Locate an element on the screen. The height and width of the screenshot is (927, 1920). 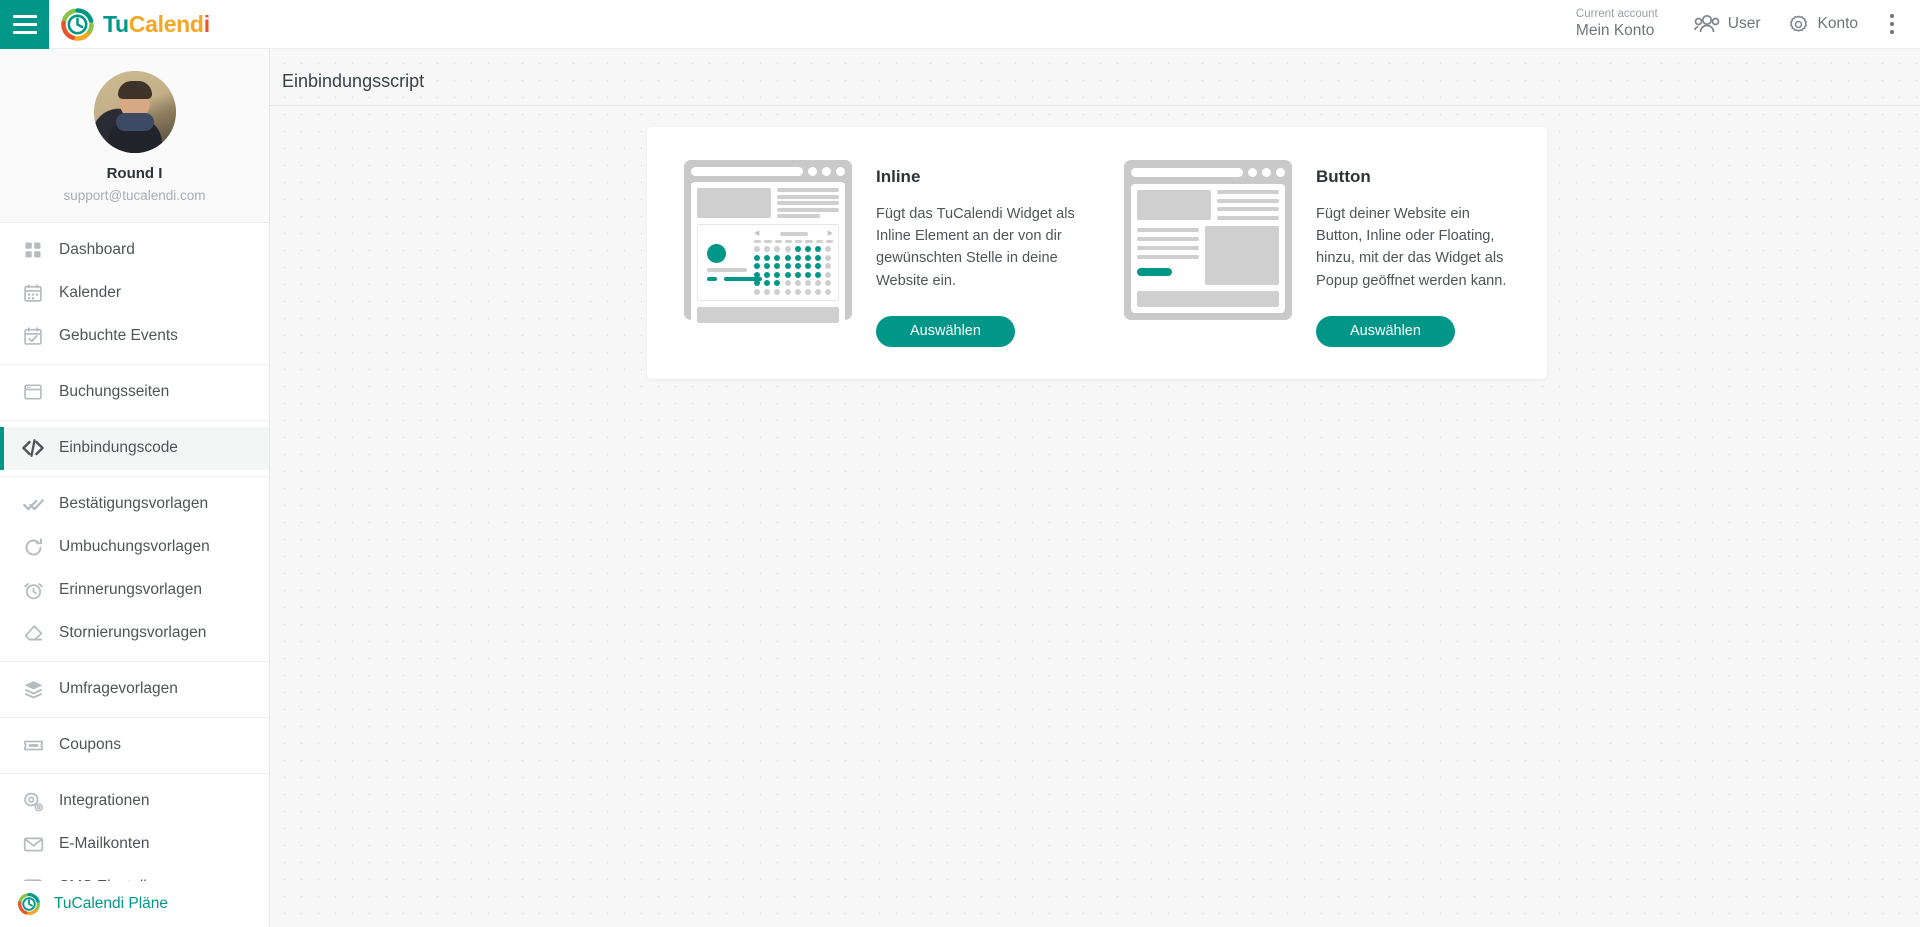
sidebar-item-coupons: Coupons is located at coordinates (134, 745).